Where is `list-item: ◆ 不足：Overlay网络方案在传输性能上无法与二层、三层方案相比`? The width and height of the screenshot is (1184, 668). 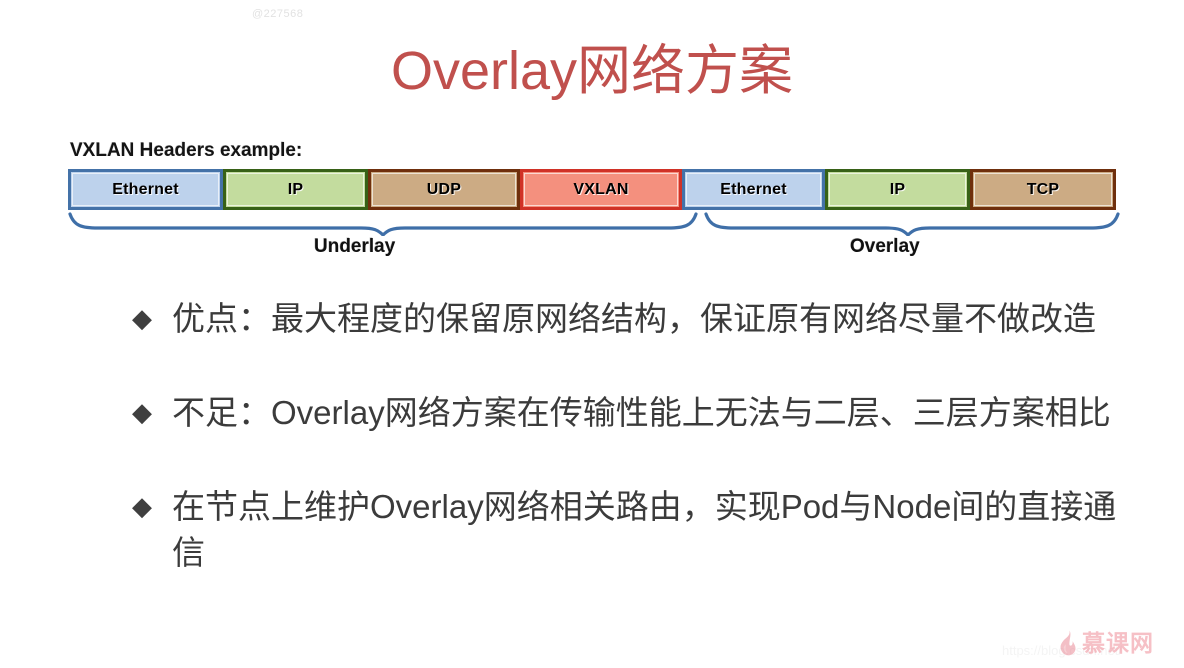
list-item: ◆ 不足：Overlay网络方案在传输性能上无法与二层、三层方案相比 is located at coordinates (647, 413).